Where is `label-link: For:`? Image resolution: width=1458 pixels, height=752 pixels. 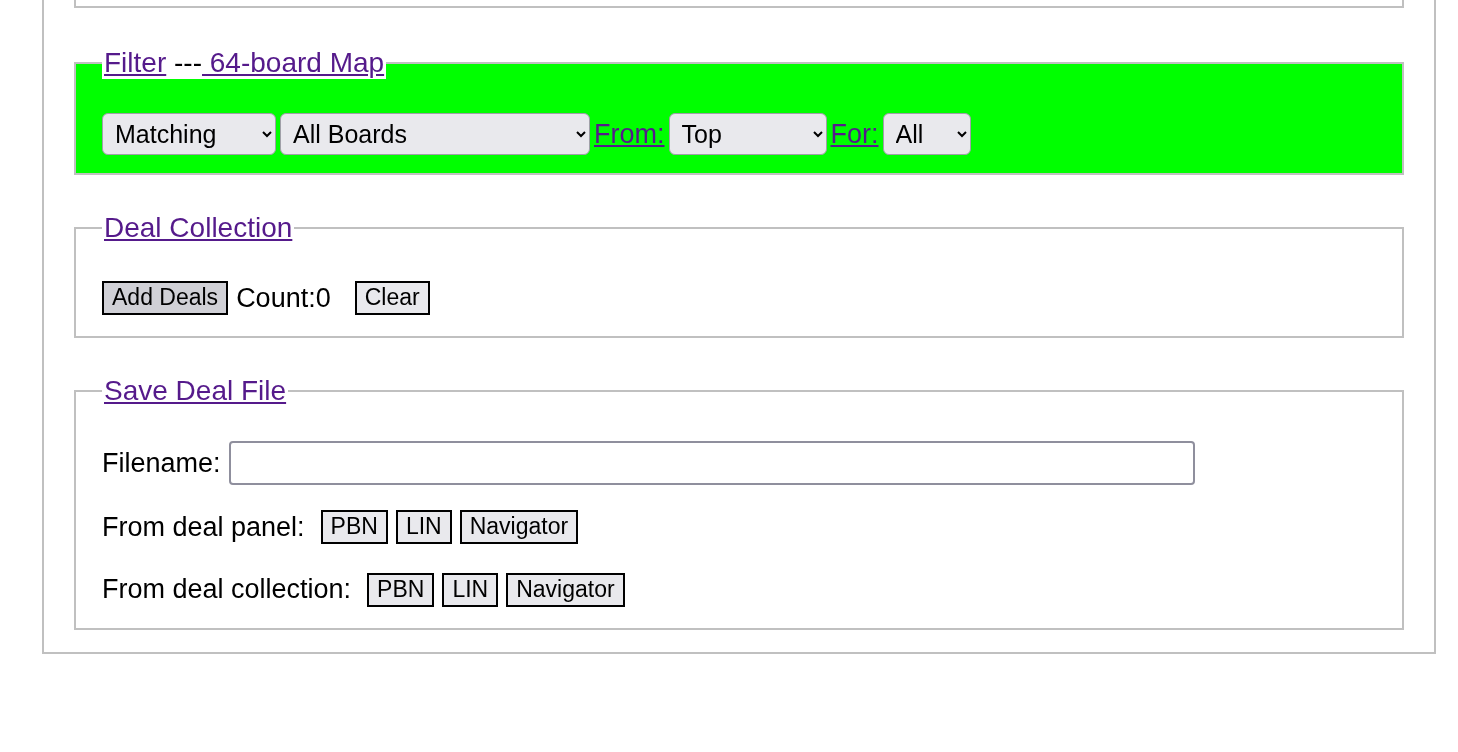
label-link: For: is located at coordinates (854, 134).